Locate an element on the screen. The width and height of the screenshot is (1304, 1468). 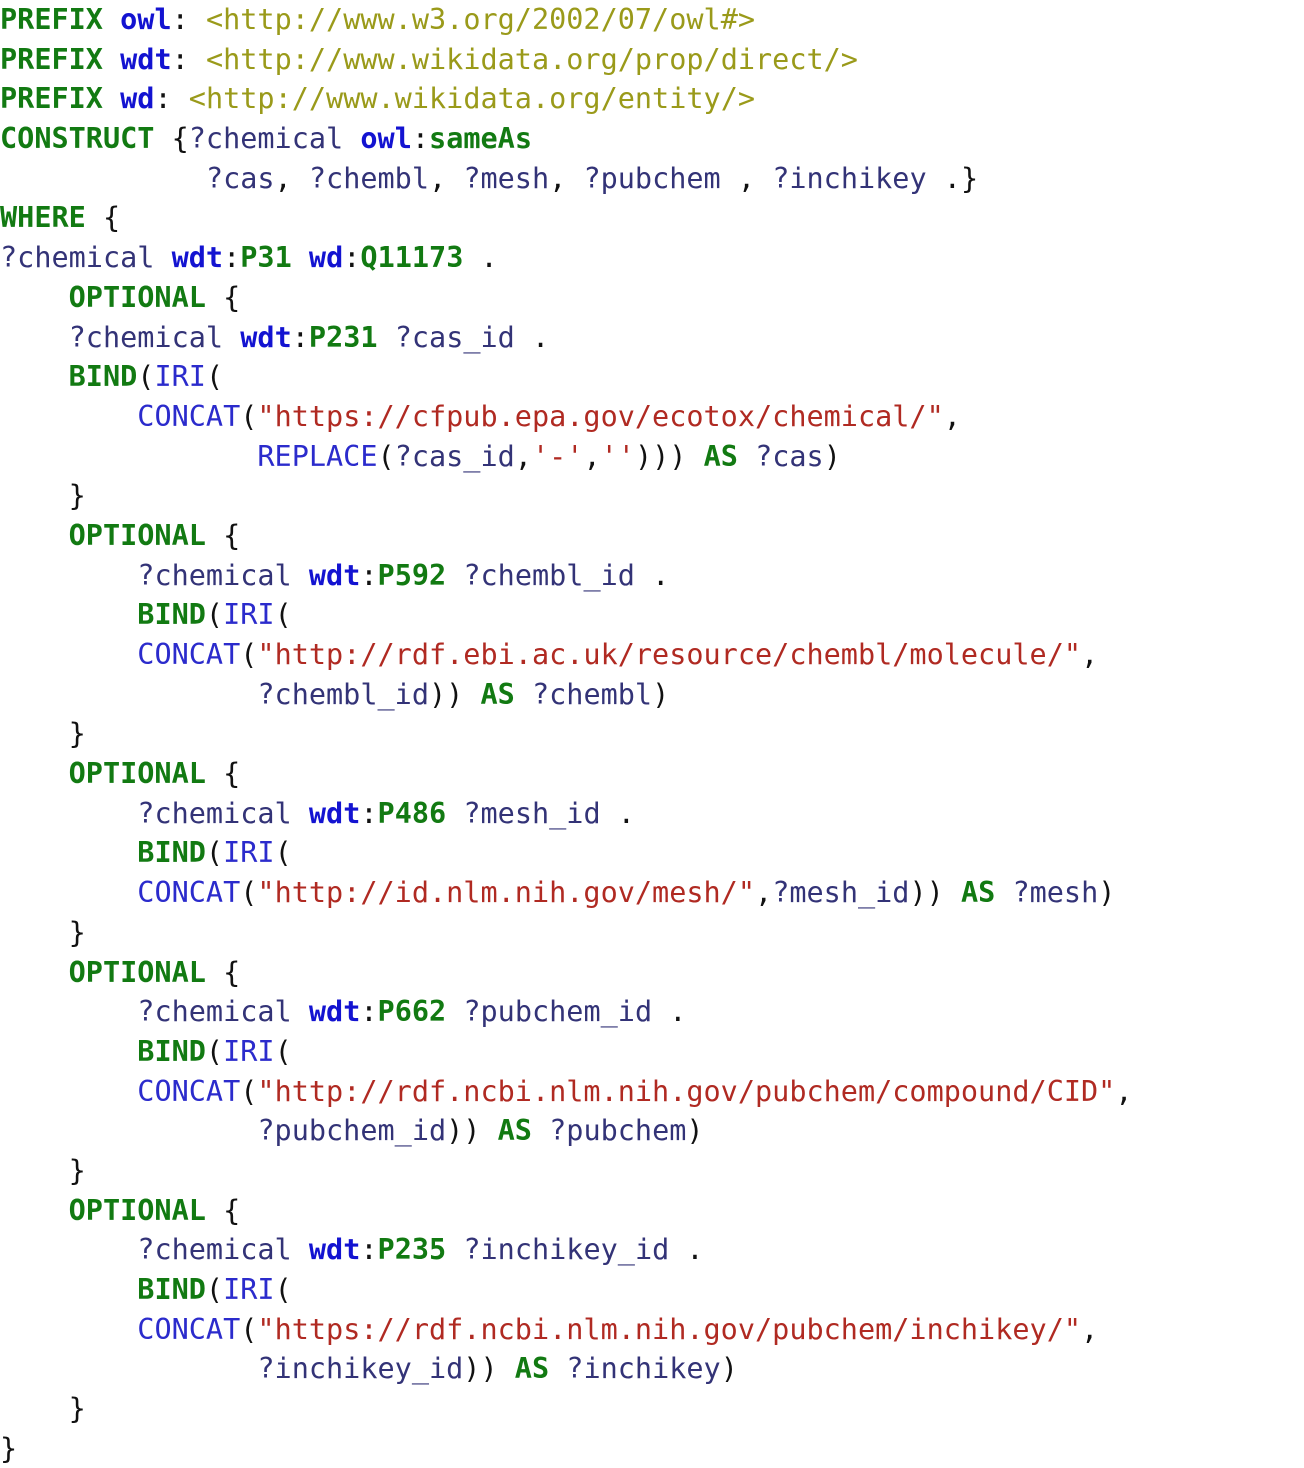
code-token-var: ?pubchem_id is located at coordinates (558, 1012).